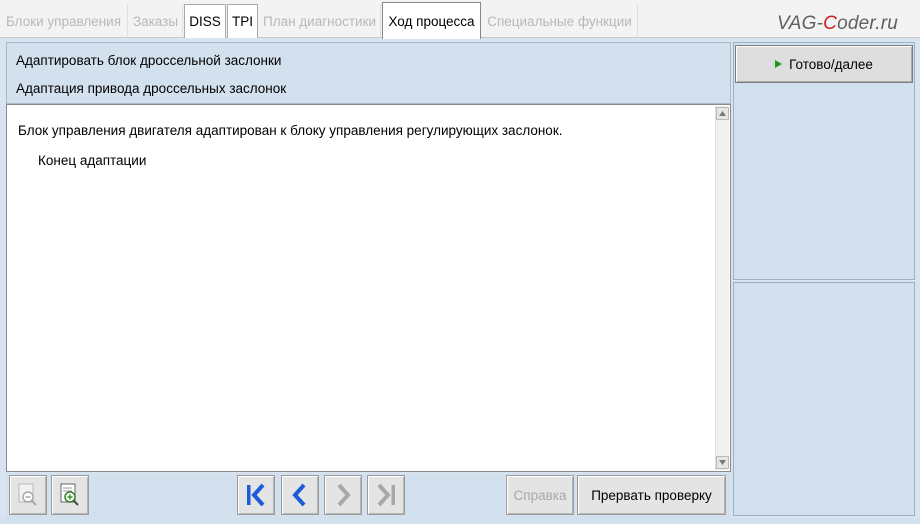 The image size is (920, 524). What do you see at coordinates (722, 288) in the screenshot?
I see `vertical-scrollbar` at bounding box center [722, 288].